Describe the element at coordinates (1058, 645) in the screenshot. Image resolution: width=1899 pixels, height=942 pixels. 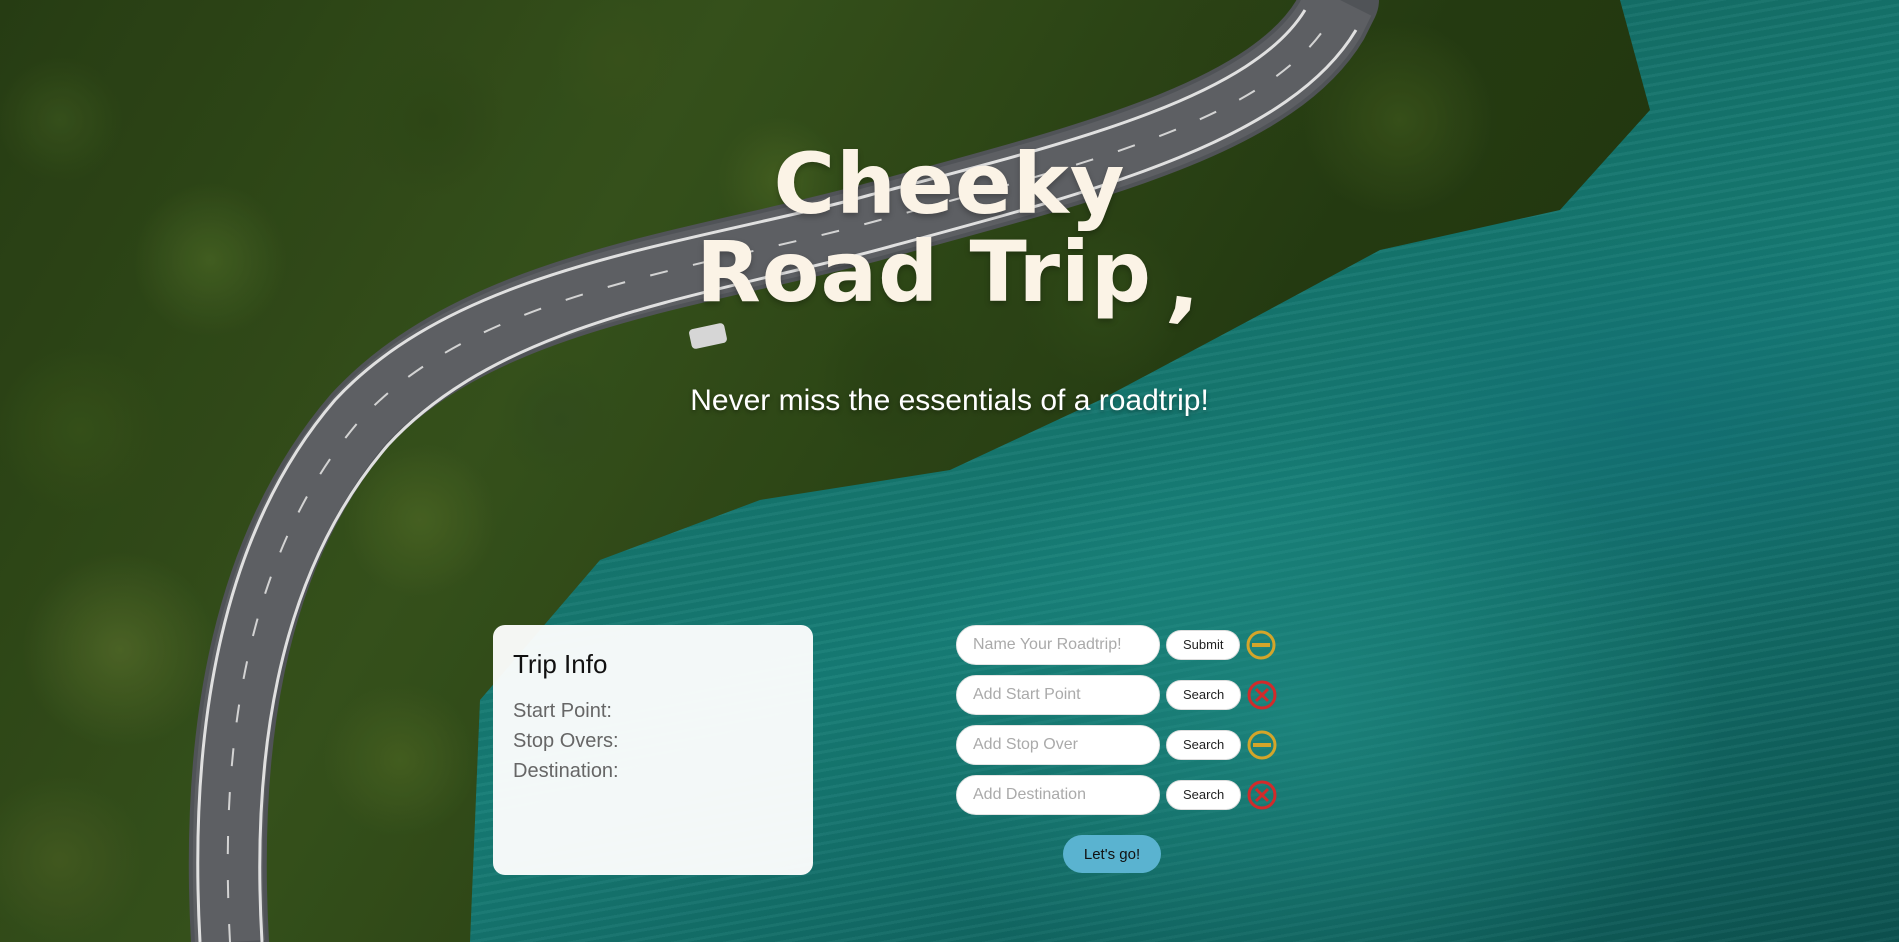
I see `roadtrip-name-input` at that location.